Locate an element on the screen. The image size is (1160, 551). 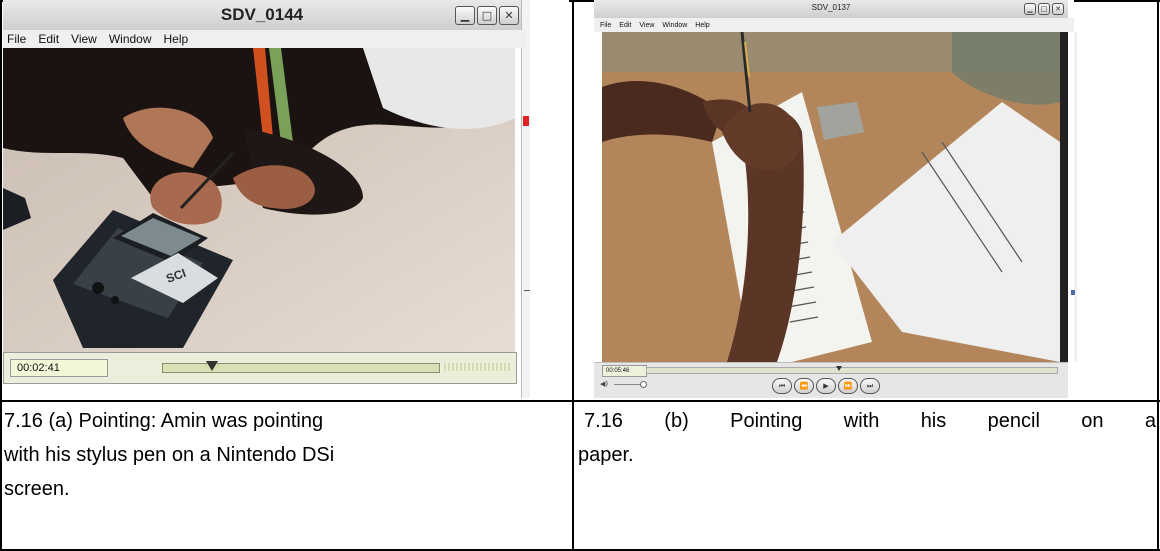
time-display: 00:05:46 is located at coordinates (624, 371).